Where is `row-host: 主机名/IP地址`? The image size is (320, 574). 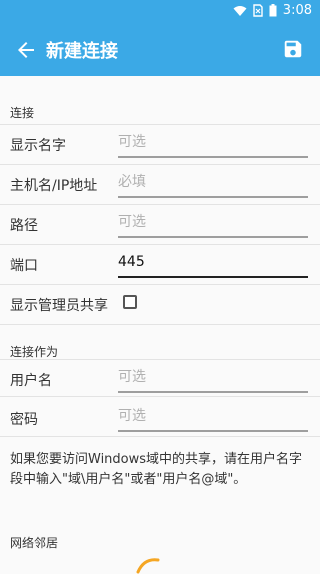 row-host: 主机名/IP地址 is located at coordinates (160, 184).